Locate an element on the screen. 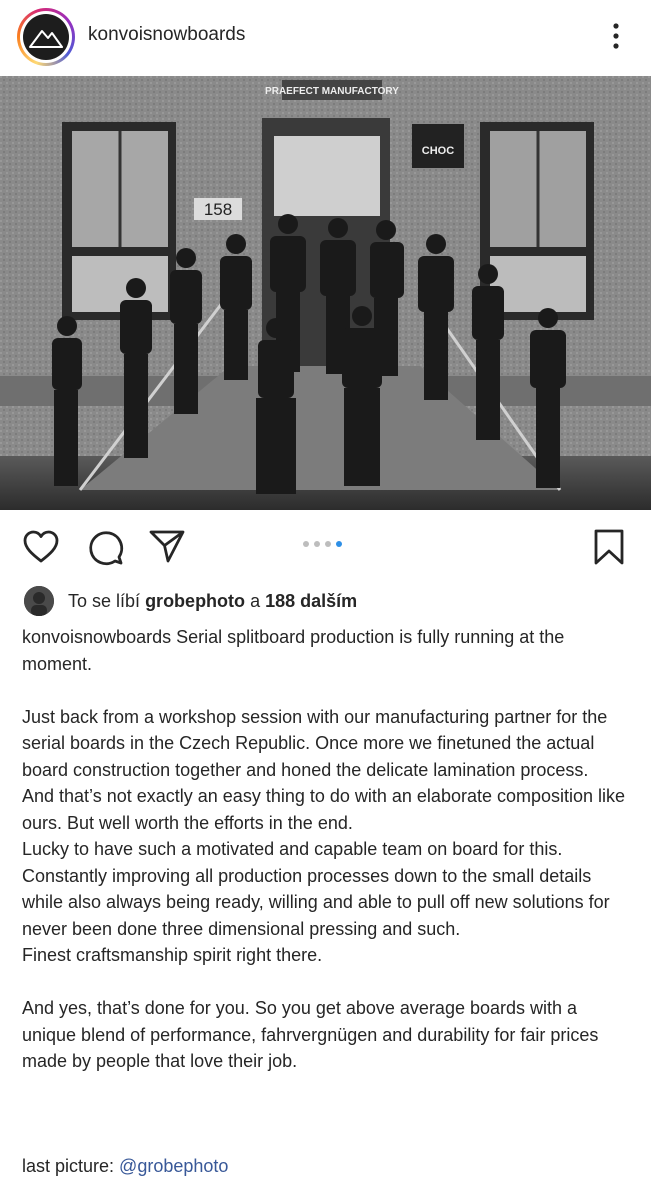 The width and height of the screenshot is (651, 1200). house-number: 158 is located at coordinates (218, 209).